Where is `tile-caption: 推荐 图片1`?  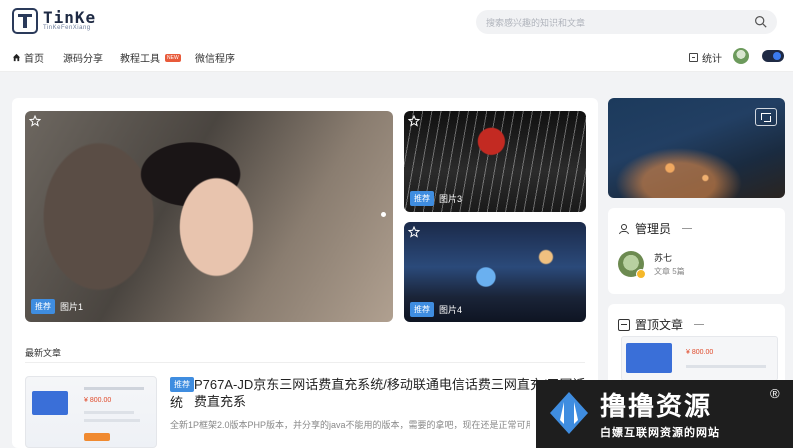 tile-caption: 推荐 图片1 is located at coordinates (57, 306).